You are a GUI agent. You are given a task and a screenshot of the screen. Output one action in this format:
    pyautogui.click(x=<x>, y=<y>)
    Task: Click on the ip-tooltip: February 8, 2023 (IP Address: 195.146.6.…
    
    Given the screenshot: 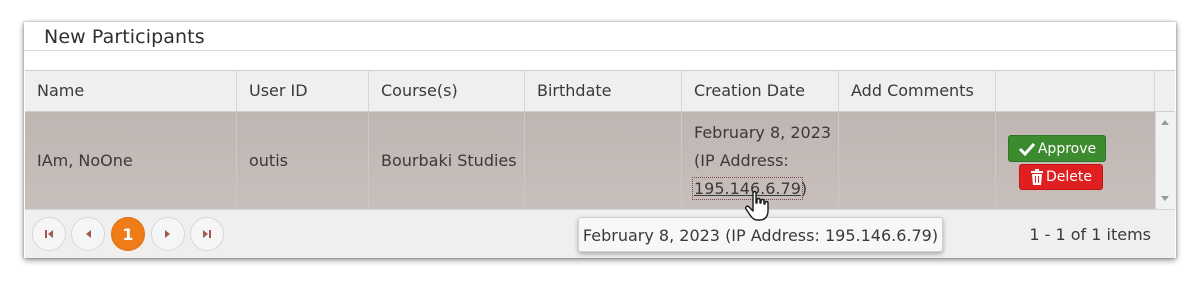 What is the action you would take?
    pyautogui.click(x=760, y=234)
    